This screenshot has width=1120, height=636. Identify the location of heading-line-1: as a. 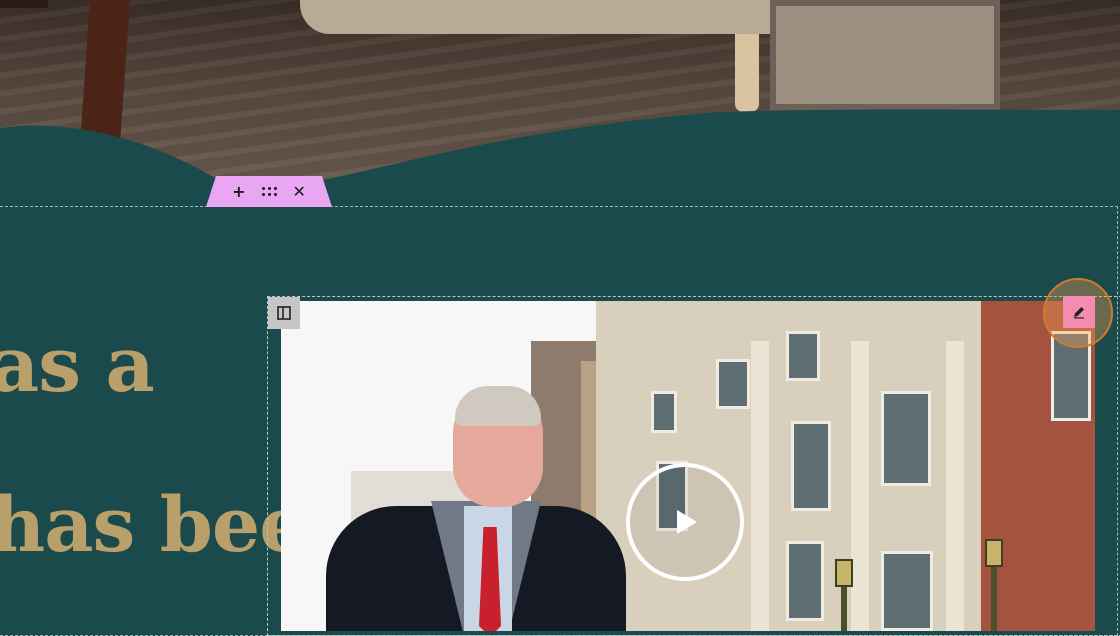
(77, 364).